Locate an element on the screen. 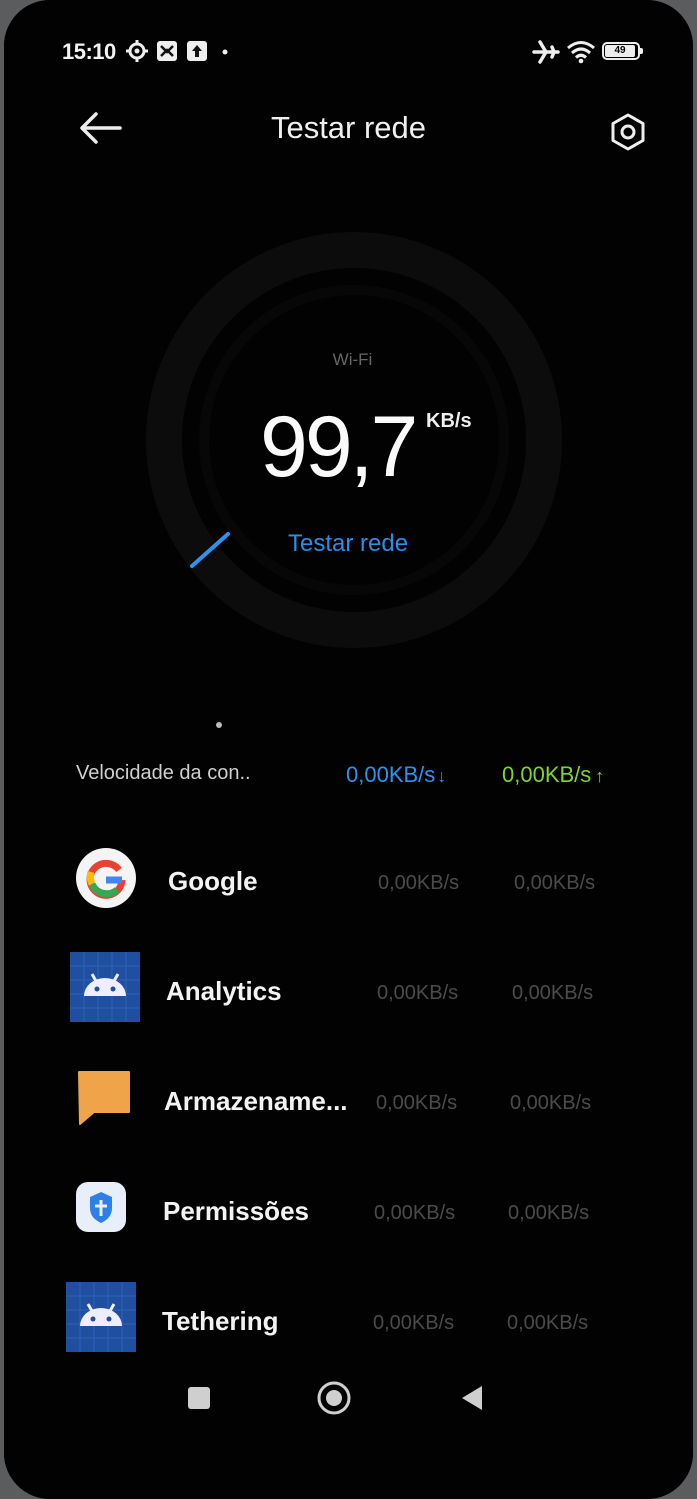 The image size is (697, 1499). download-speed: 0,00KB/s ↓ is located at coordinates (396, 775).